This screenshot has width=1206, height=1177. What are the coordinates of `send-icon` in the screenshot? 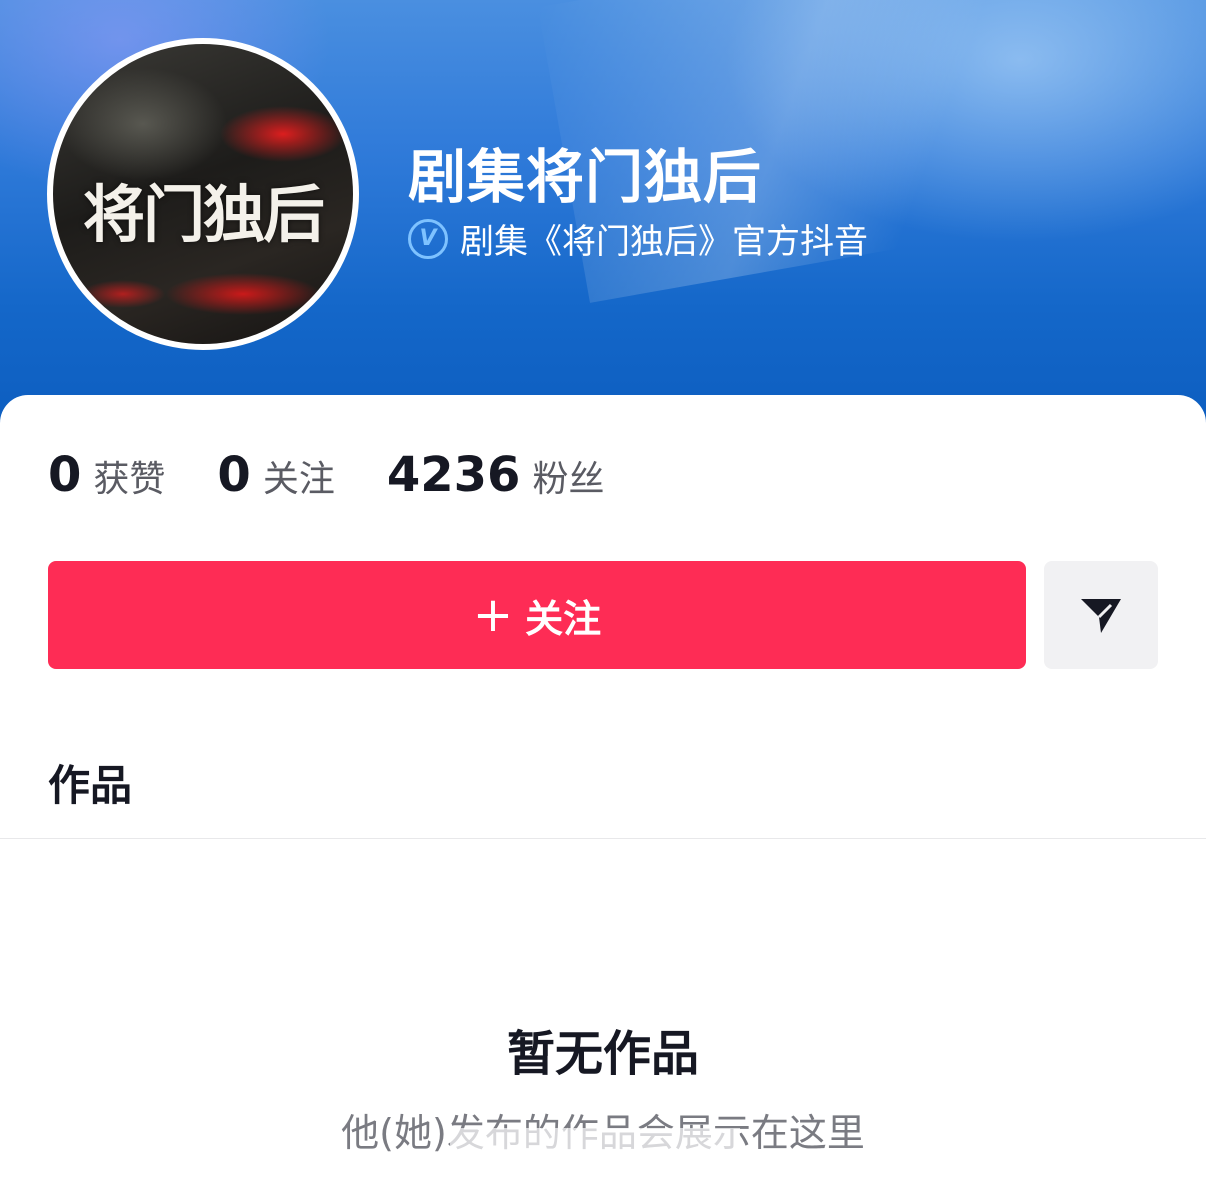 It's located at (1101, 616).